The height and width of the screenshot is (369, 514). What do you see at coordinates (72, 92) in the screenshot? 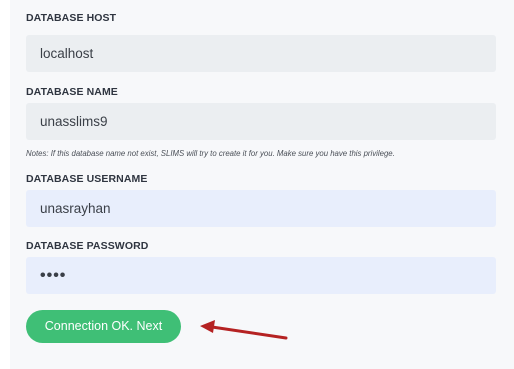
I see `database-name-label: DATABASE NAME` at bounding box center [72, 92].